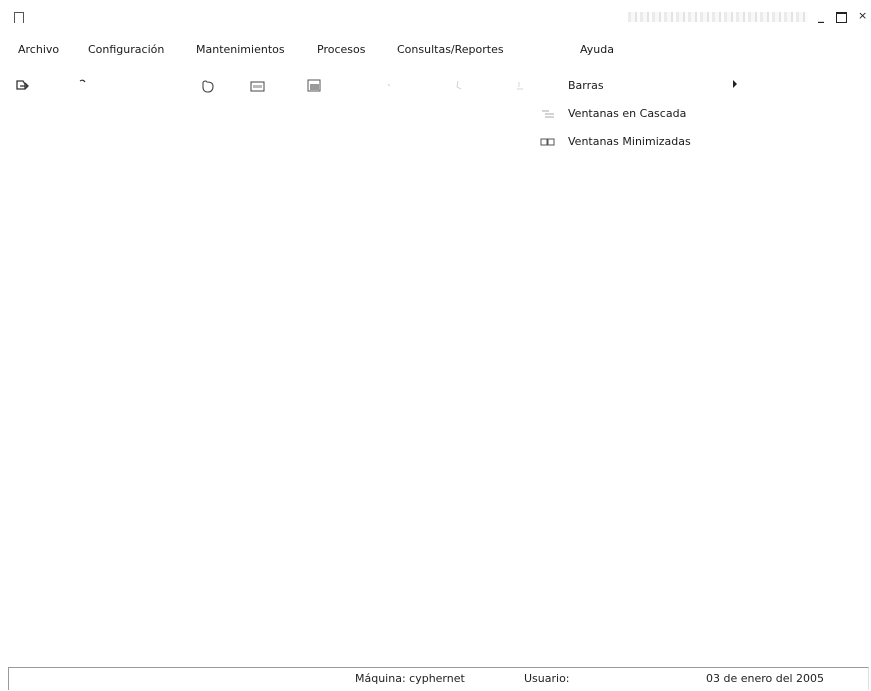 The height and width of the screenshot is (691, 871). What do you see at coordinates (586, 85) in the screenshot?
I see `menu-item-label: Barras` at bounding box center [586, 85].